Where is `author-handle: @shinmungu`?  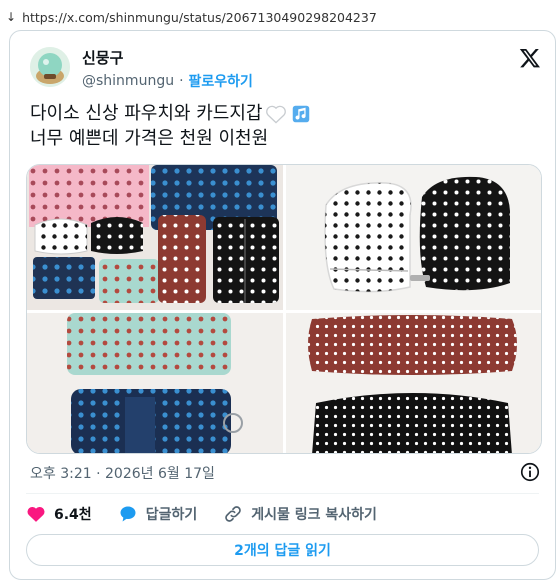
author-handle: @shinmungu is located at coordinates (128, 81).